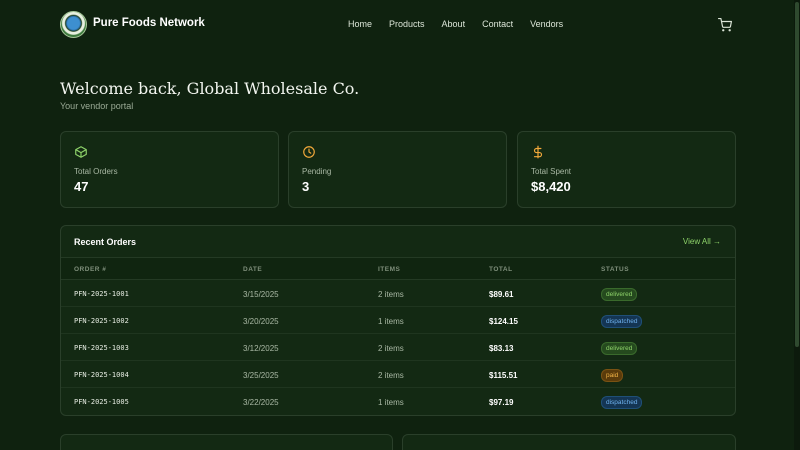  Describe the element at coordinates (398, 242) in the screenshot. I see `recent-orders-header: Recent Orders View All →` at that location.